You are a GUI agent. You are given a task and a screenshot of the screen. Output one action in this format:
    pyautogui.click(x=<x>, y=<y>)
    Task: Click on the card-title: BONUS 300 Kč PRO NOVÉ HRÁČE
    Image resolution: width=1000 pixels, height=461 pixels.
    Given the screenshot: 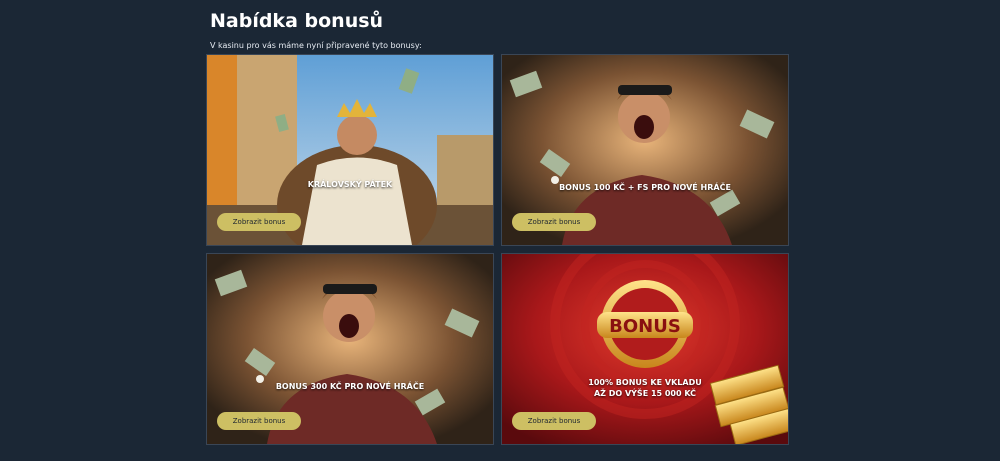 What is the action you would take?
    pyautogui.click(x=350, y=386)
    